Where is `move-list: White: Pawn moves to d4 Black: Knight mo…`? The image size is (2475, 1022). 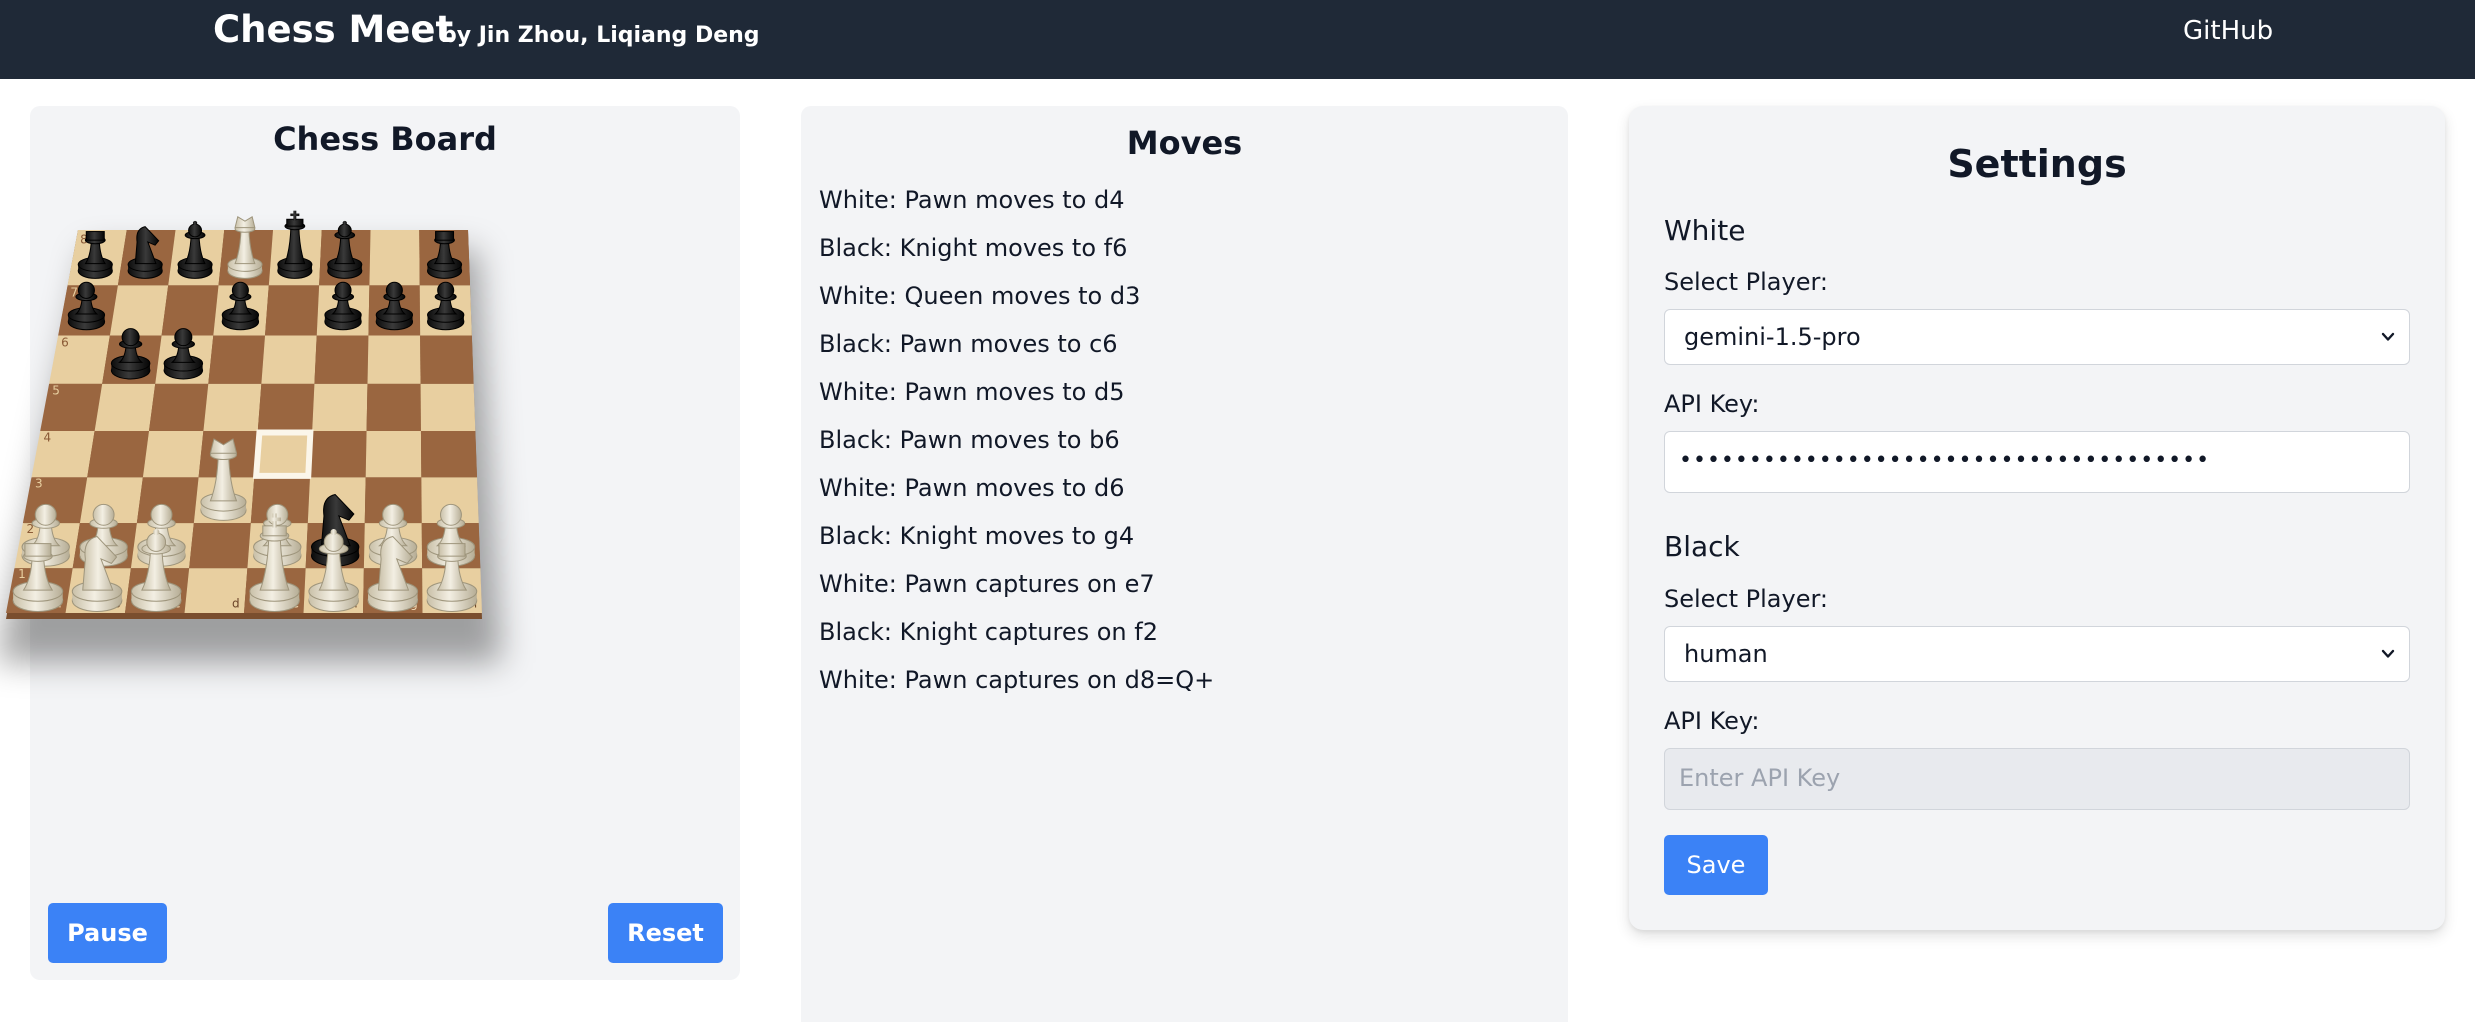 move-list: White: Pawn moves to d4 Black: Knight mo… is located at coordinates (1016, 440).